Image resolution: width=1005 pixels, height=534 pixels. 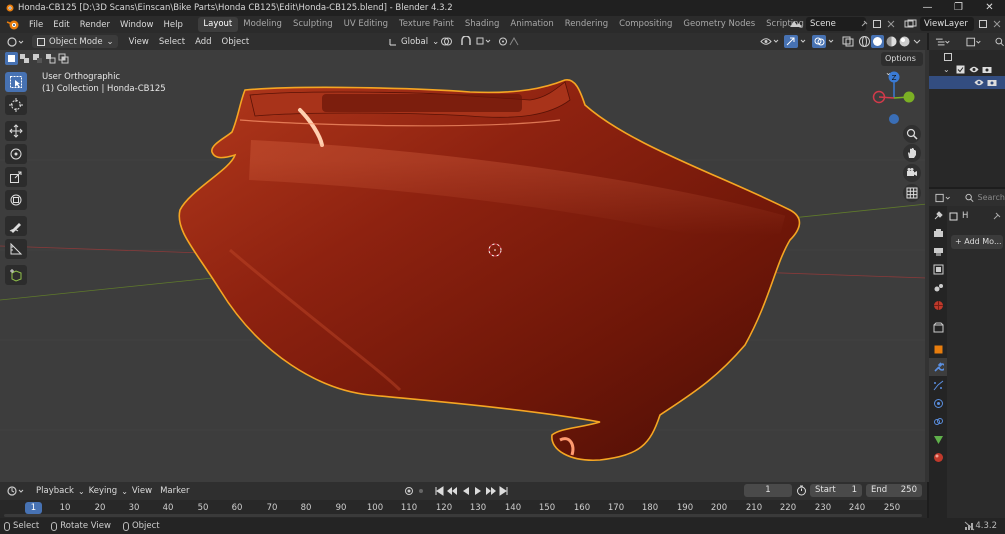 I want to click on current-frame-field: 1, so click(x=768, y=490).